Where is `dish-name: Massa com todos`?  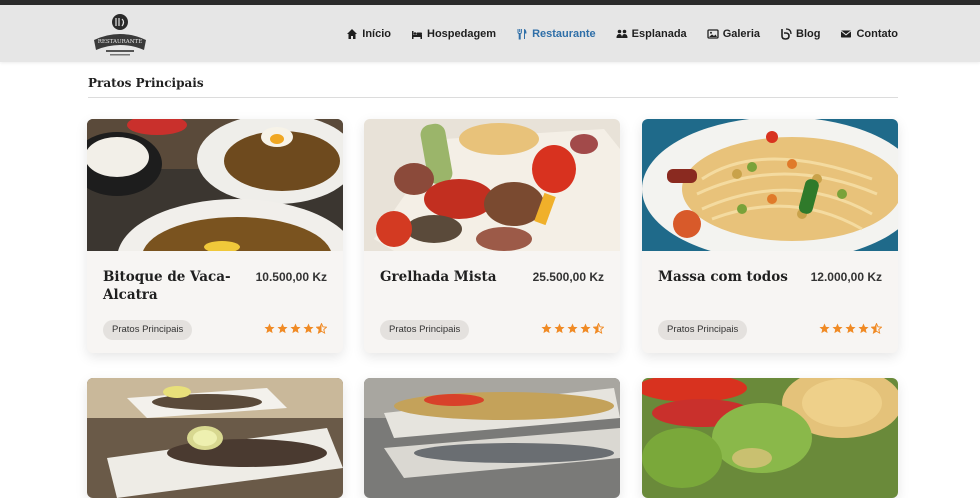 dish-name: Massa com todos is located at coordinates (723, 277).